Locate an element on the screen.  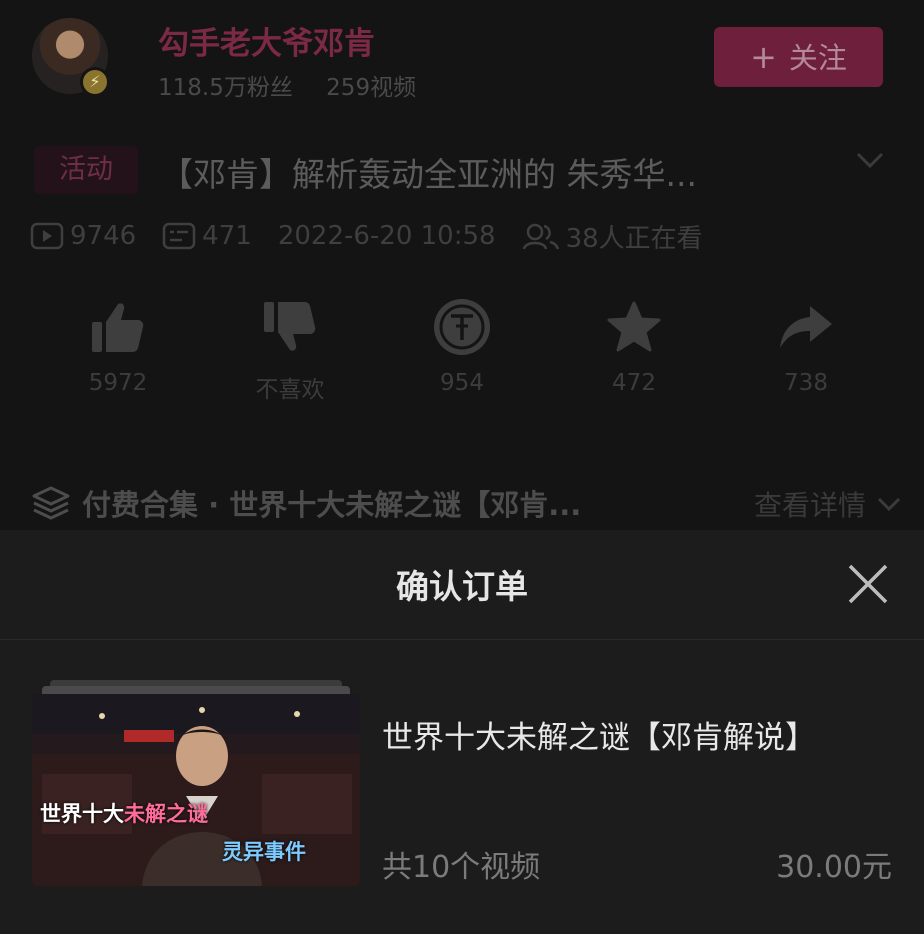
view-details-label: 查看详情 is located at coordinates (809, 505).